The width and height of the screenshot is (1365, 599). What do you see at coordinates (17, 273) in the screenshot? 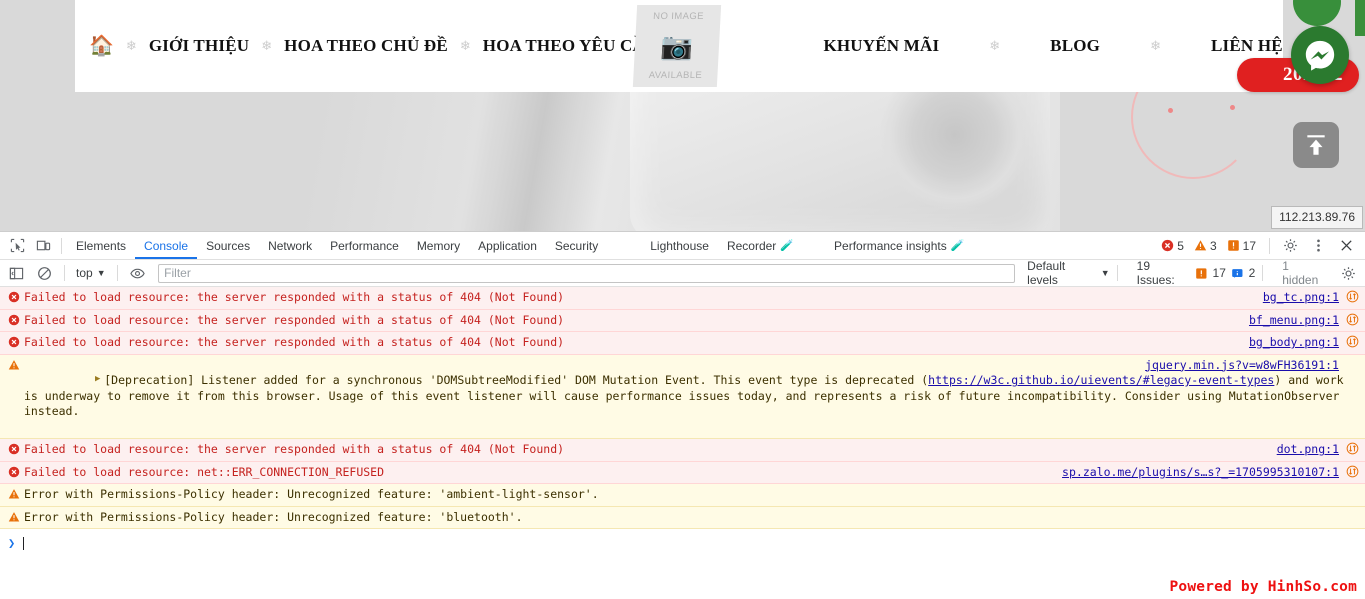
I see `console-sidebar-toggle-icon` at bounding box center [17, 273].